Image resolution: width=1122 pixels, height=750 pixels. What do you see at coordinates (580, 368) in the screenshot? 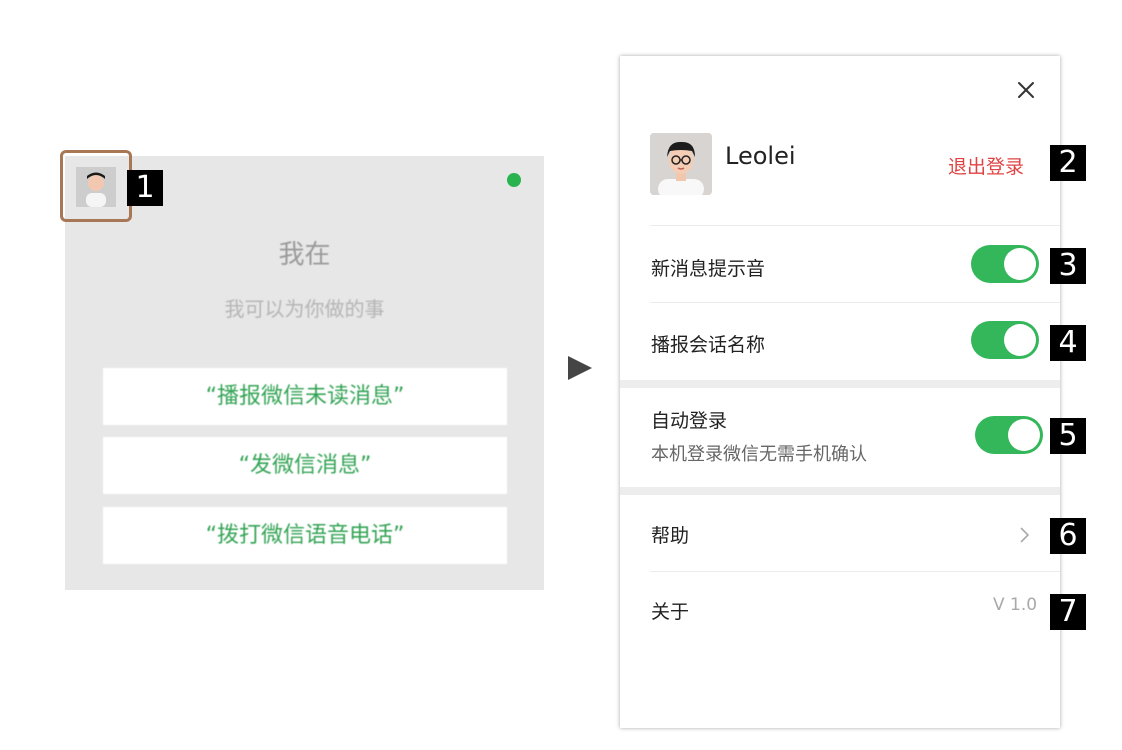
I see `arrow-right-icon` at bounding box center [580, 368].